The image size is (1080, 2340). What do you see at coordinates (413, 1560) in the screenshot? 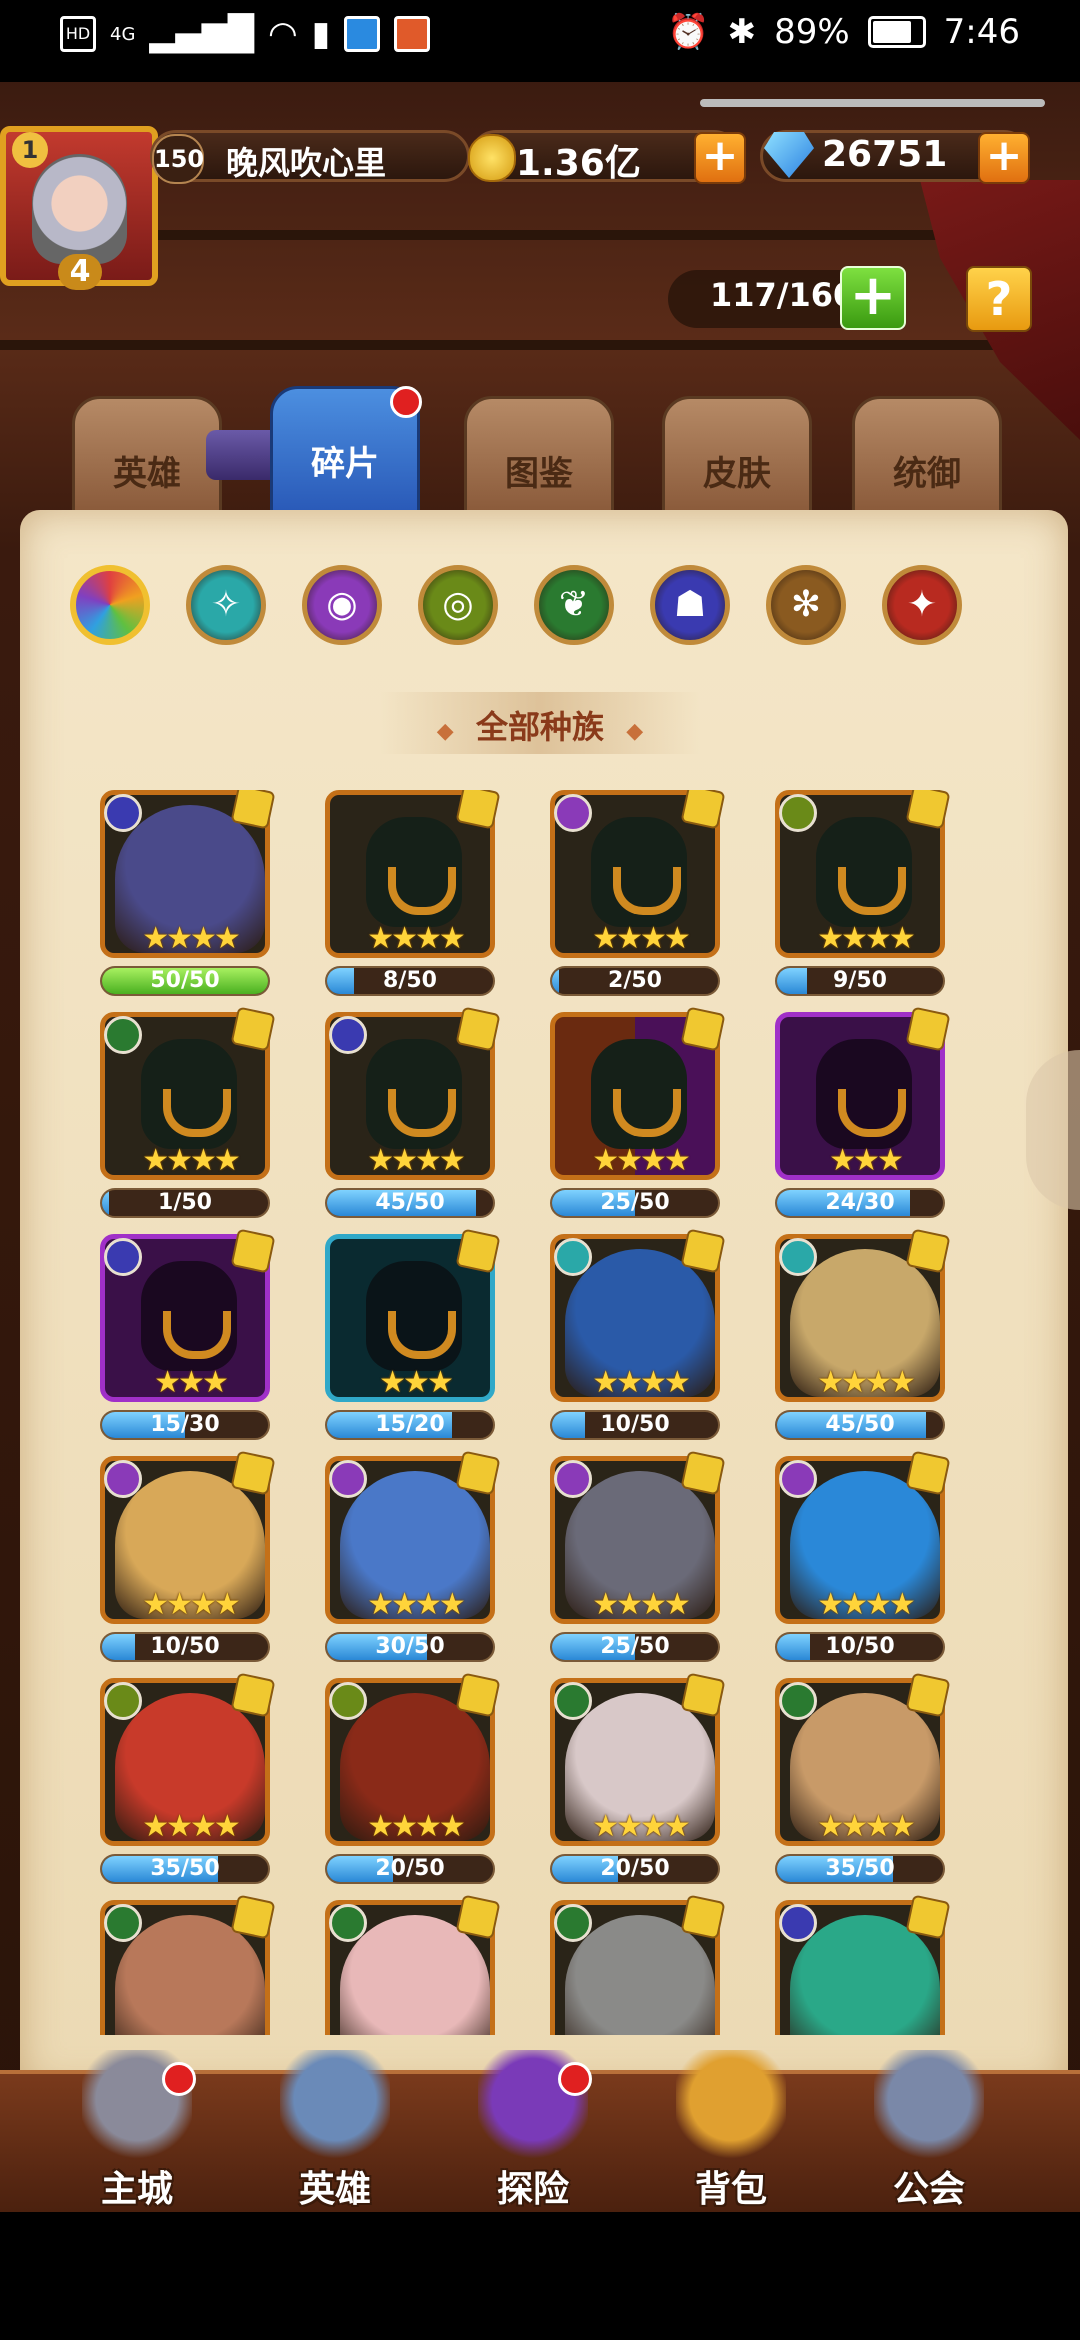
I see `hero-fragment-card: ★★★★ 30/50` at bounding box center [413, 1560].